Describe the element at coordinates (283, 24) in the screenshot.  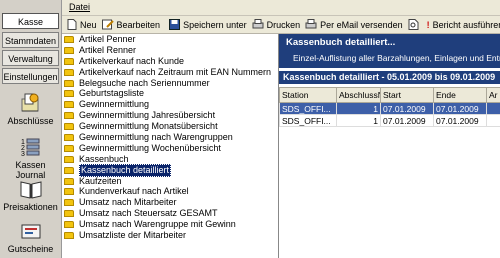
I see `print-label: Drucken` at that location.